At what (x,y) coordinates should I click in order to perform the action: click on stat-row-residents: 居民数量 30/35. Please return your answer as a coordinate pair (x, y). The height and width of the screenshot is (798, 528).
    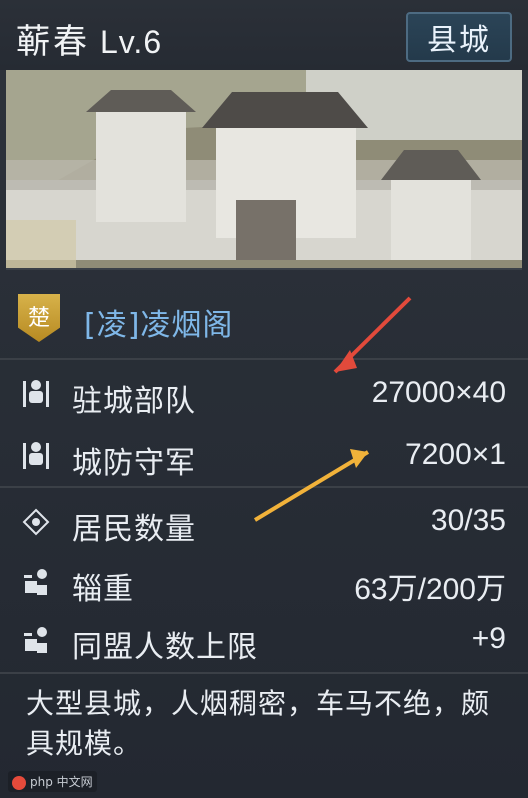
    Looking at the image, I should click on (264, 522).